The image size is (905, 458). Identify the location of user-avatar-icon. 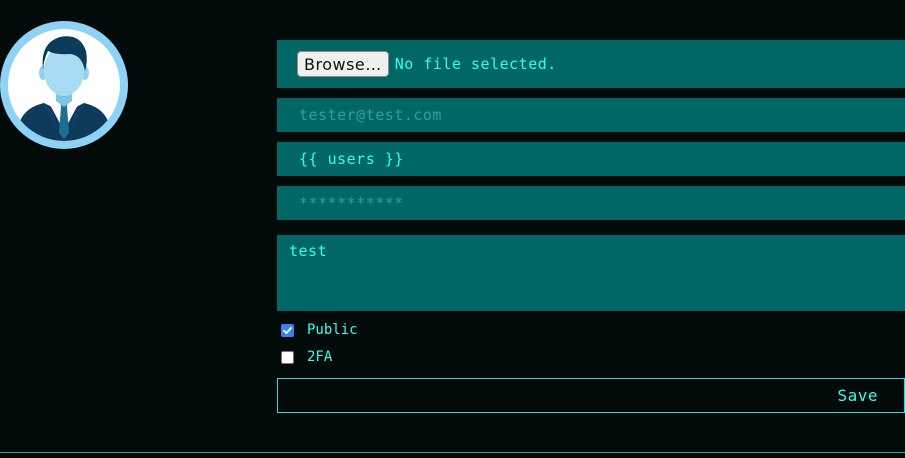
(64, 85).